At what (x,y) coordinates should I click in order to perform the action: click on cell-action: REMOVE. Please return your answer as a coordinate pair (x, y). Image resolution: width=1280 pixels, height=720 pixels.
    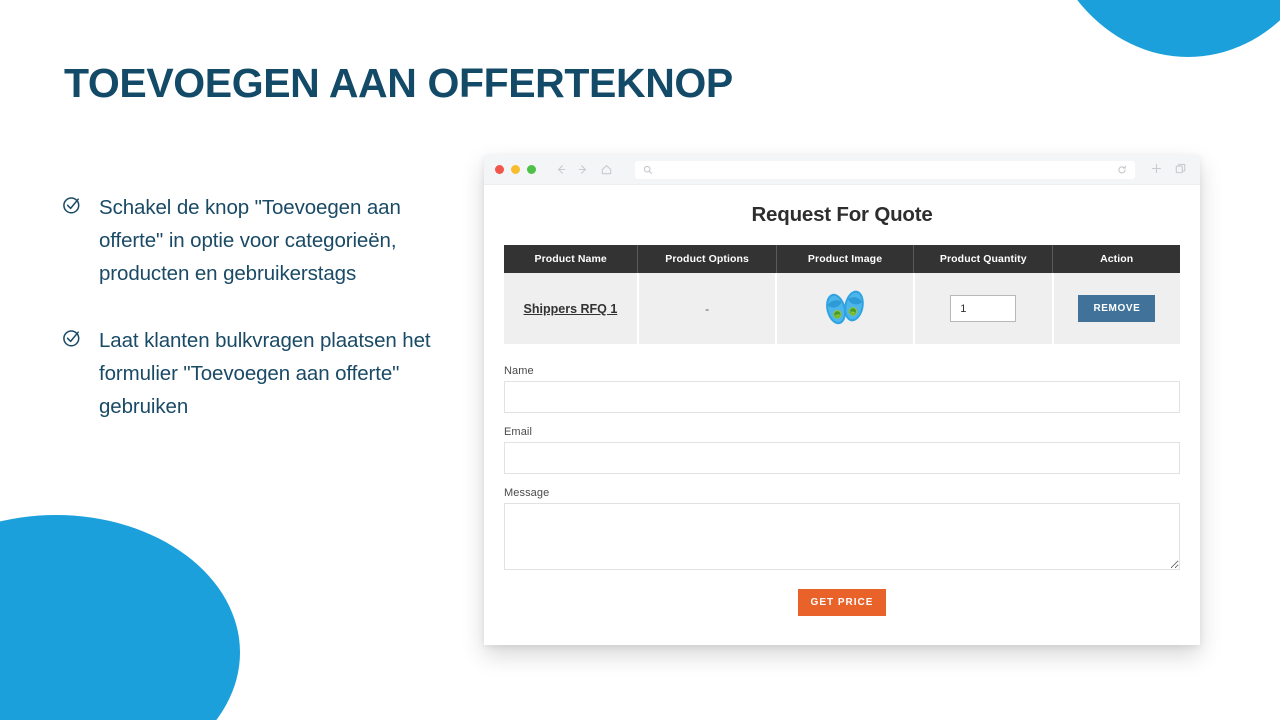
    Looking at the image, I should click on (1116, 308).